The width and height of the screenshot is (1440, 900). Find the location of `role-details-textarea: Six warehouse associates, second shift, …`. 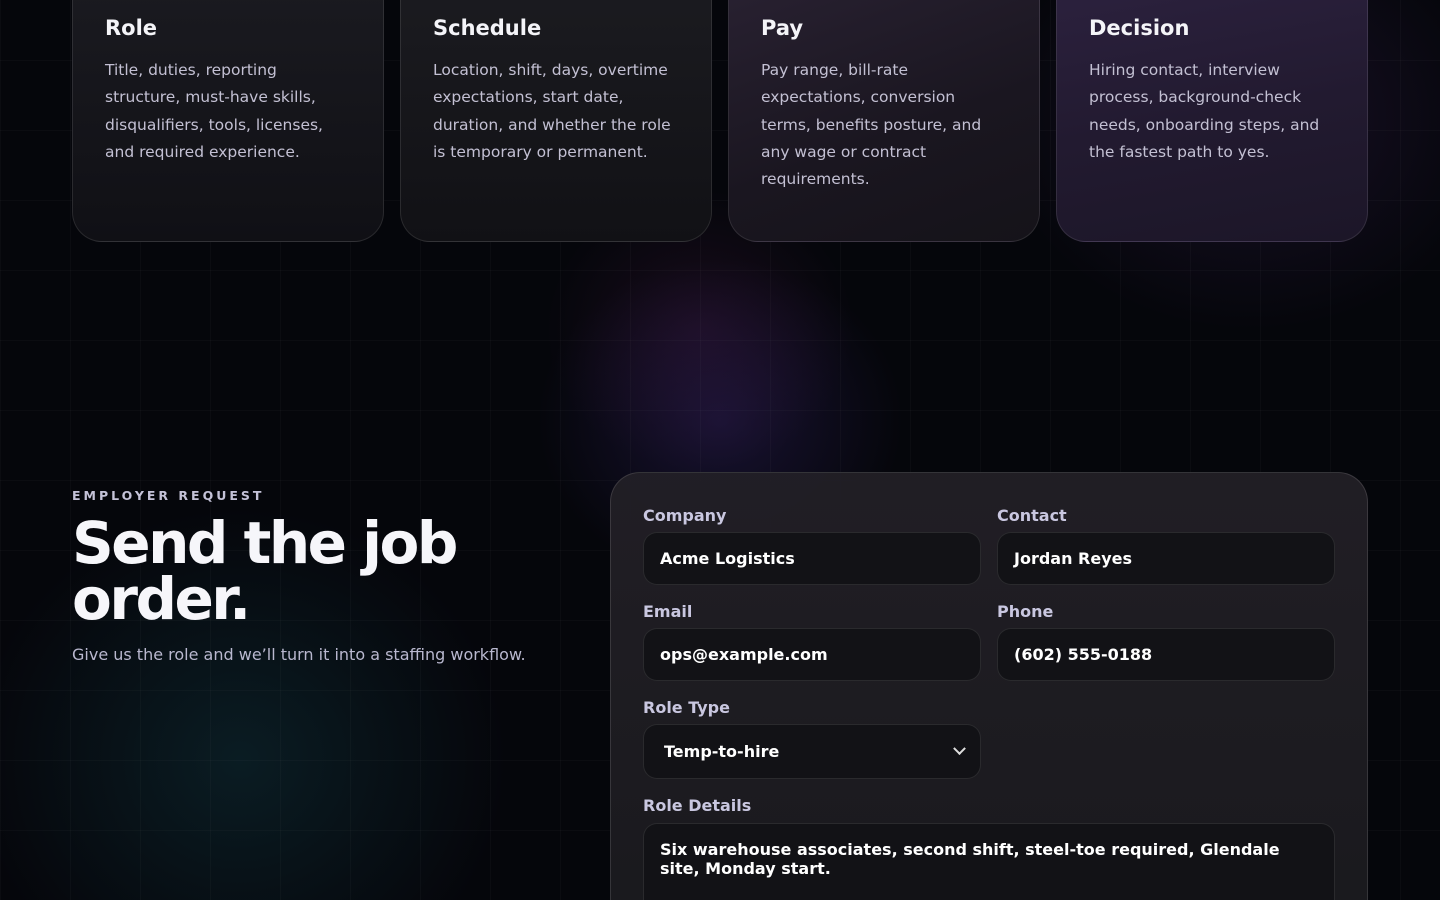

role-details-textarea: Six warehouse associates, second shift, … is located at coordinates (989, 861).